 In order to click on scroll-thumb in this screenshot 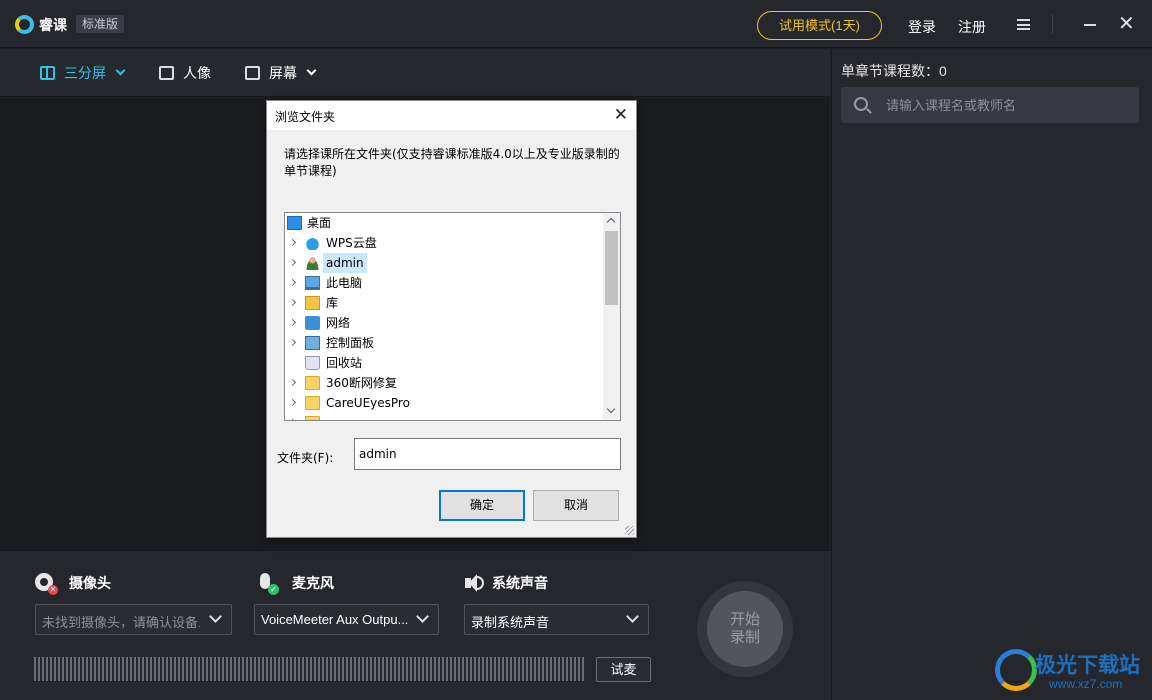, I will do `click(611, 268)`.